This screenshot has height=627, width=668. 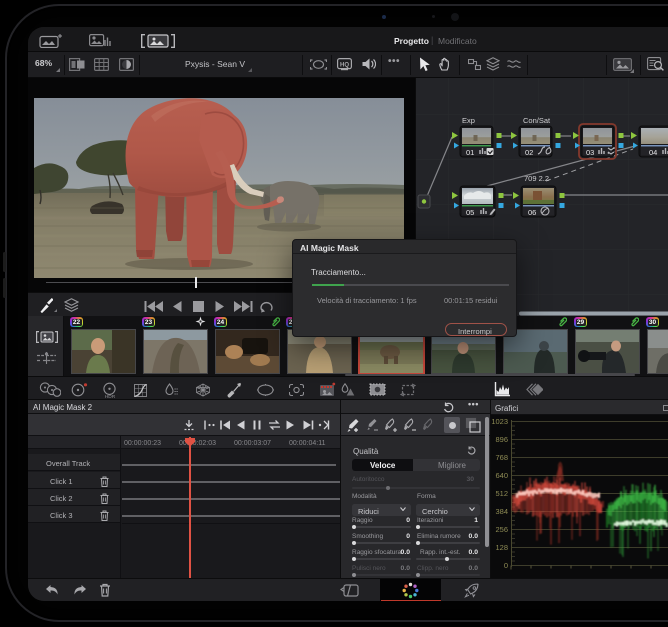 What do you see at coordinates (501, 547) in the screenshot?
I see `svg-text: 128` at bounding box center [501, 547].